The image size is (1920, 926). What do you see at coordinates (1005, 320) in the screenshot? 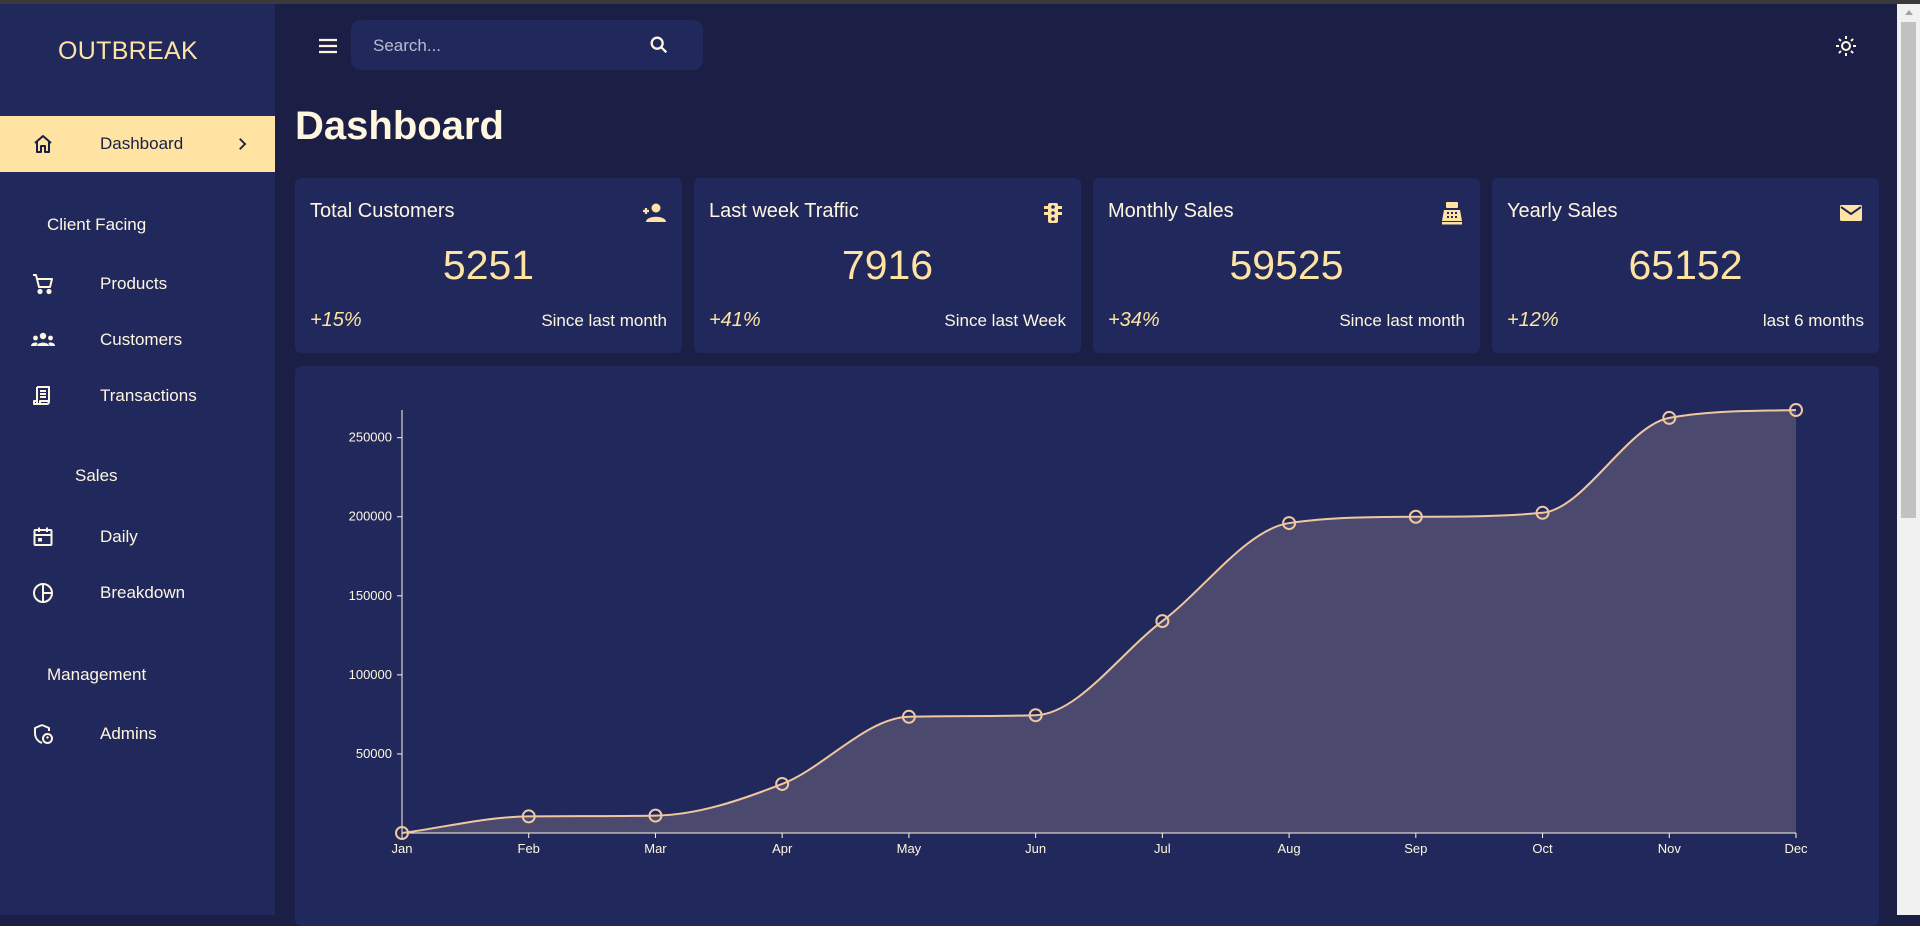
I see `stat-description: Since last Week` at bounding box center [1005, 320].